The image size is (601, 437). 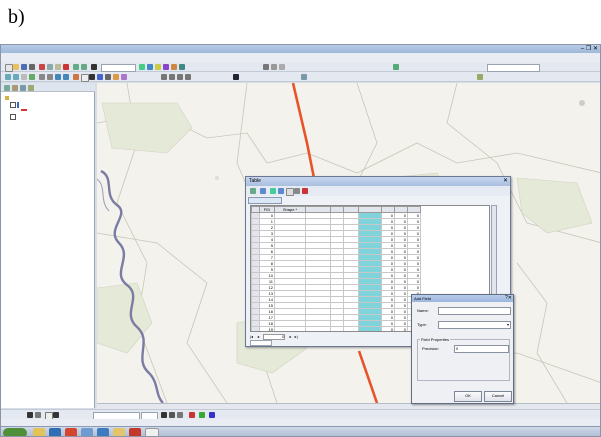 What do you see at coordinates (481, 349) in the screenshot?
I see `precision-input: 0` at bounding box center [481, 349].